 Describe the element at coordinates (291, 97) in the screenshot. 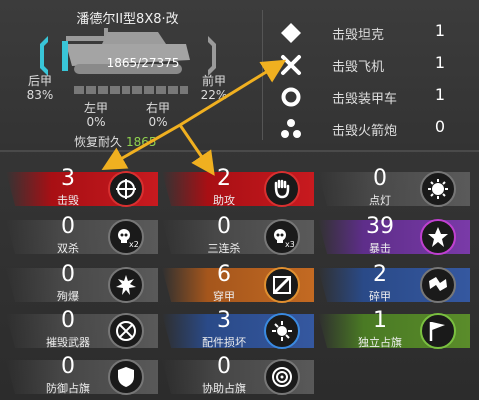

I see `ring-icon` at that location.